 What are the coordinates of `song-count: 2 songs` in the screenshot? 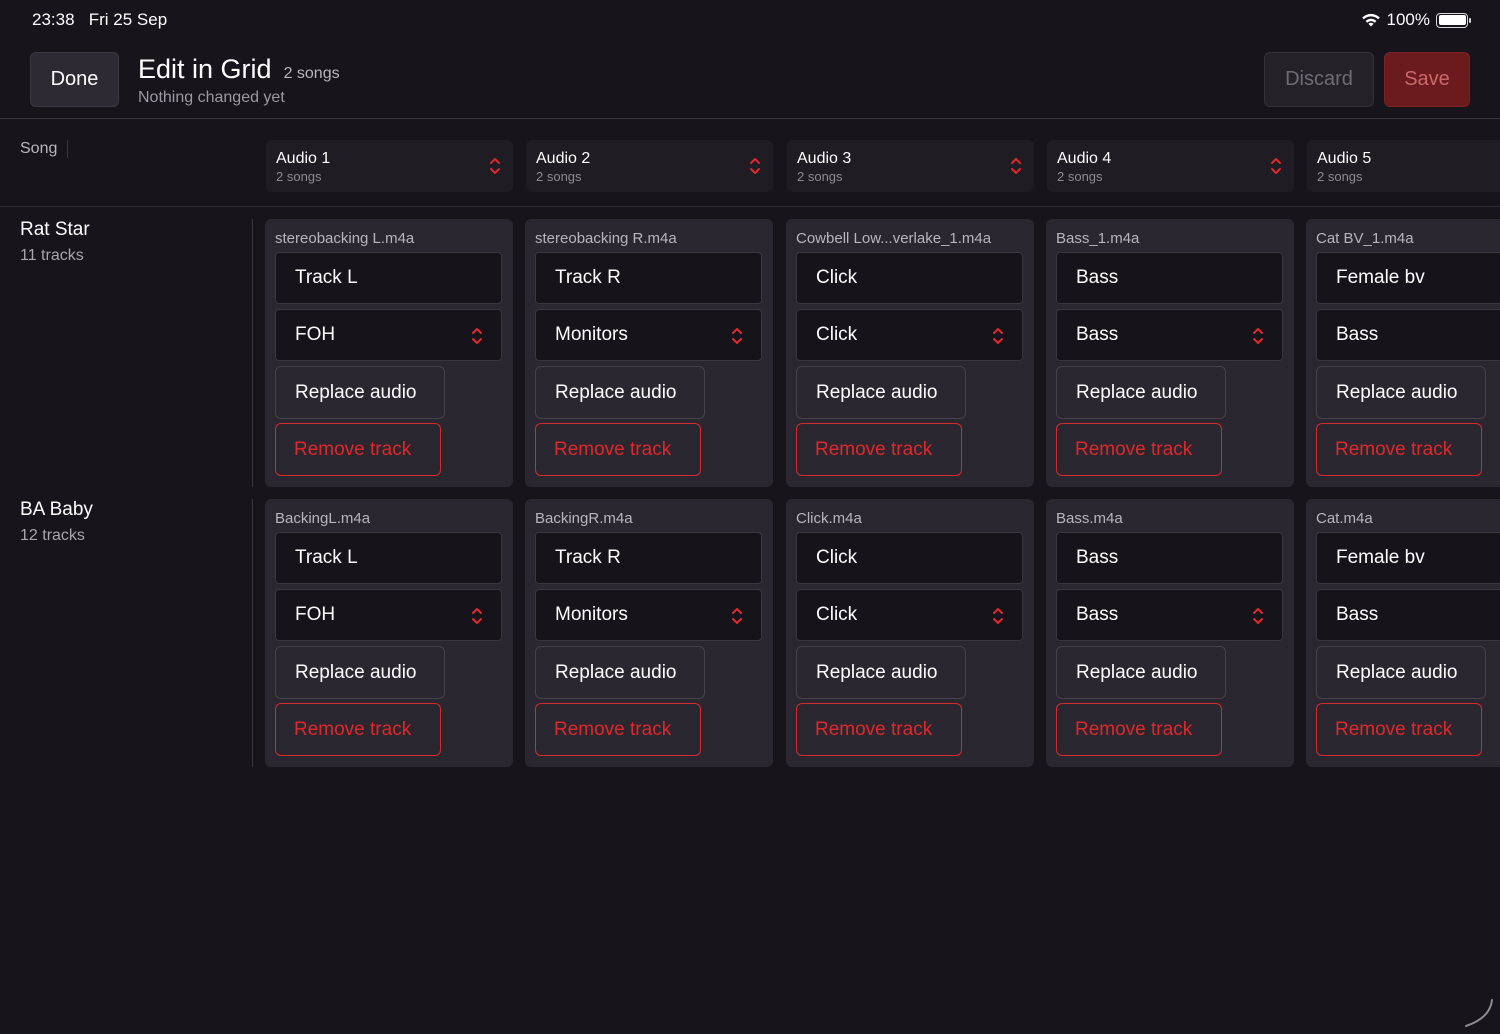 It's located at (311, 73).